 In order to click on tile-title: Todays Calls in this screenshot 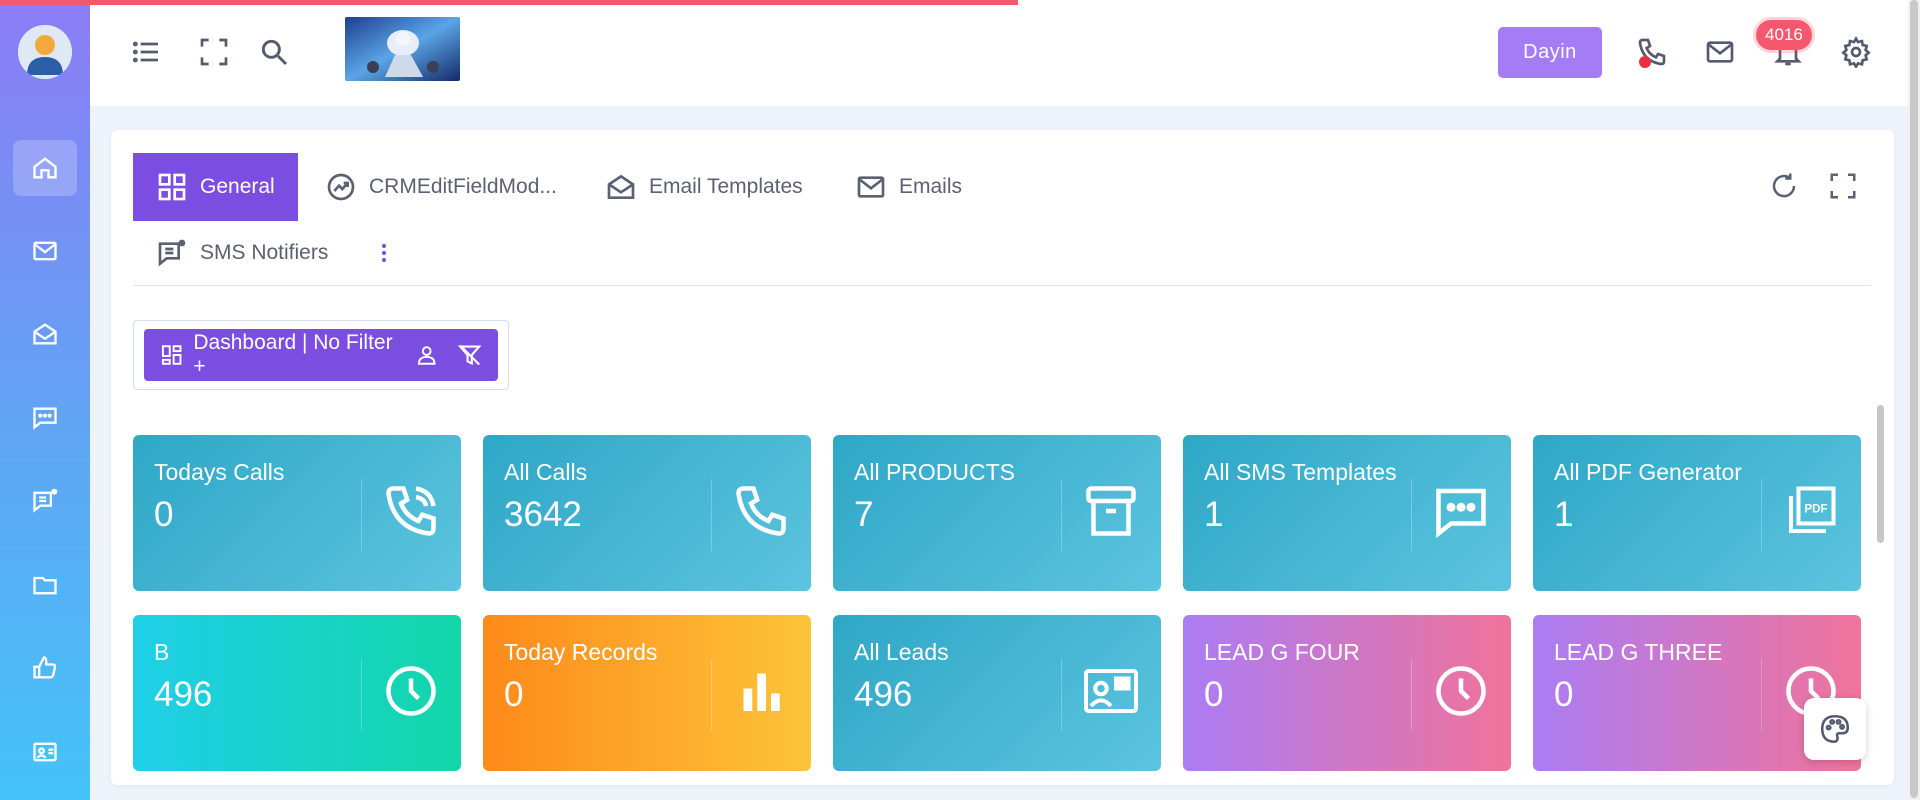, I will do `click(219, 472)`.